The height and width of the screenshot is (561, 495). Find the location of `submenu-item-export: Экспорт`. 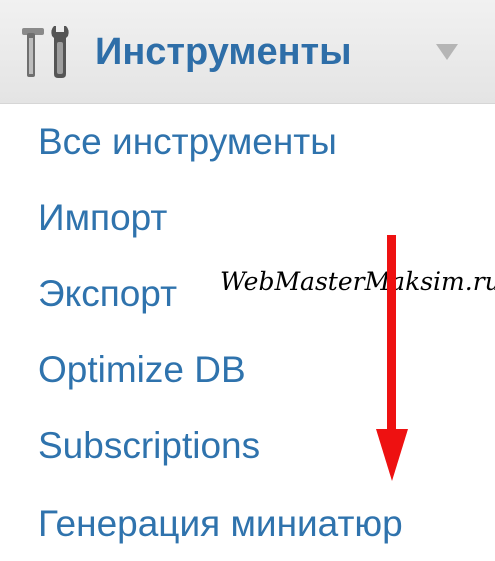

submenu-item-export: Экспорт is located at coordinates (107, 294).